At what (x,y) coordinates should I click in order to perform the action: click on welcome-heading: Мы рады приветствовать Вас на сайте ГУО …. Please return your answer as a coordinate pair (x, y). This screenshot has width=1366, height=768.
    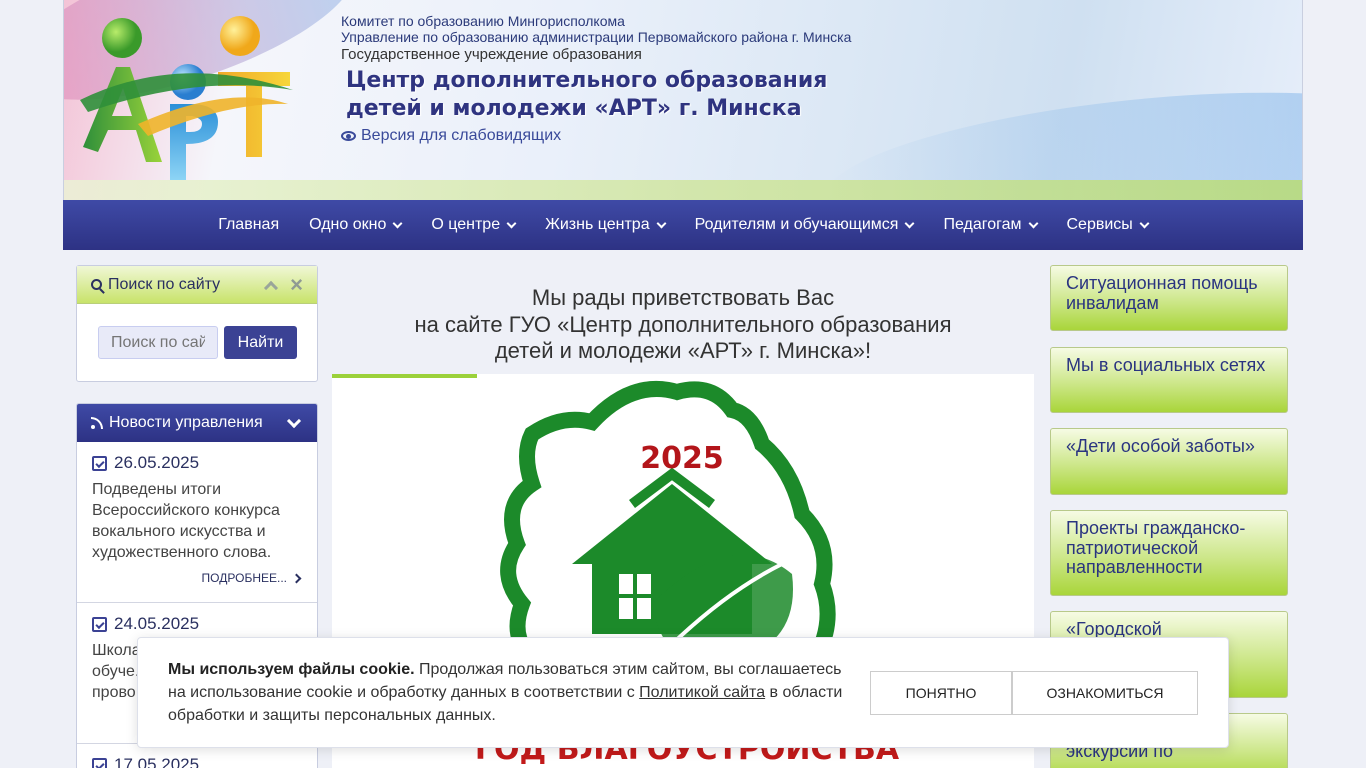
    Looking at the image, I should click on (683, 325).